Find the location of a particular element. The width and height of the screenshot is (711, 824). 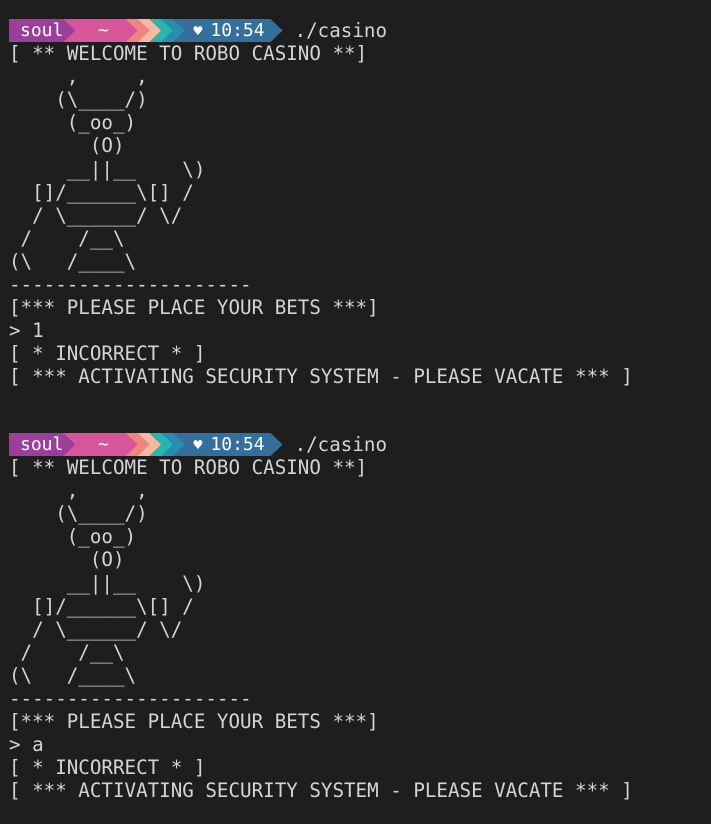

user-input: > a is located at coordinates (26, 745).